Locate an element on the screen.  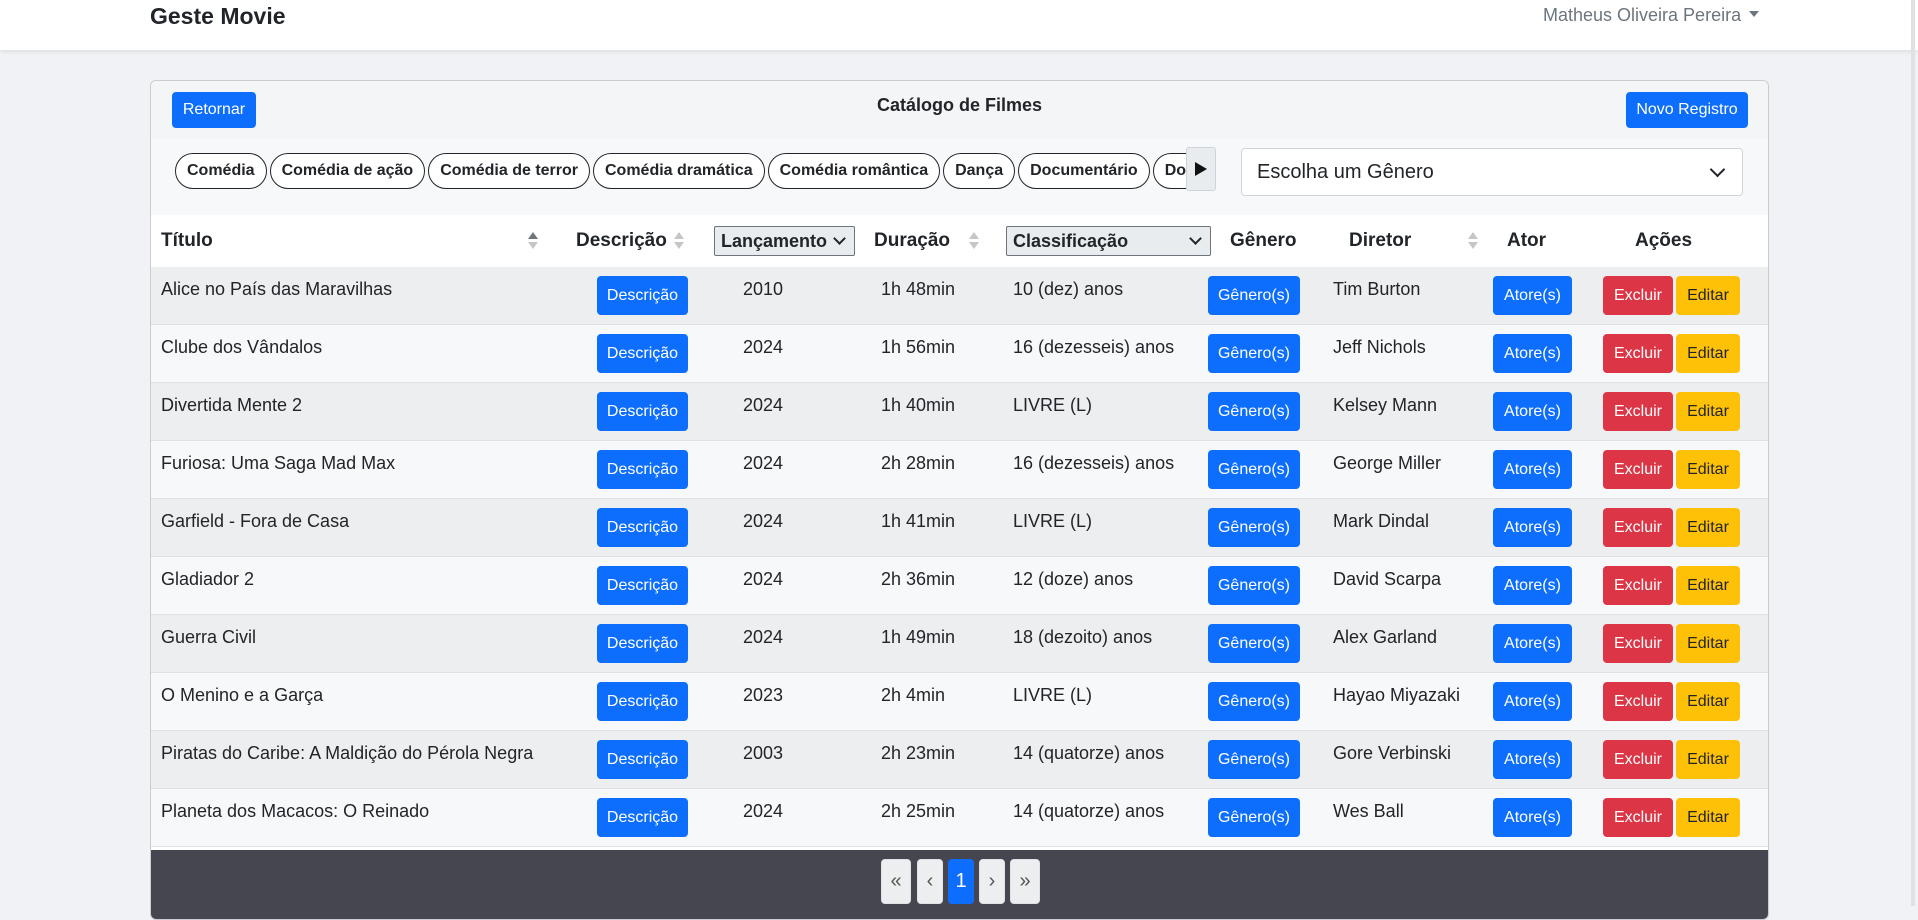
genre-chip: Comédia dramática is located at coordinates (679, 171).